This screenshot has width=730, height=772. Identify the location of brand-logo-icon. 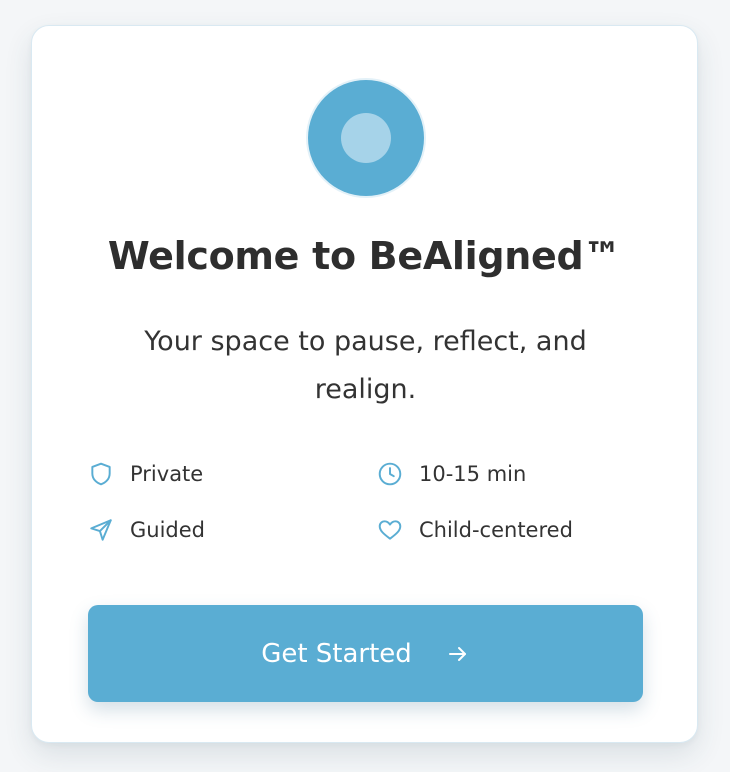
(366, 138).